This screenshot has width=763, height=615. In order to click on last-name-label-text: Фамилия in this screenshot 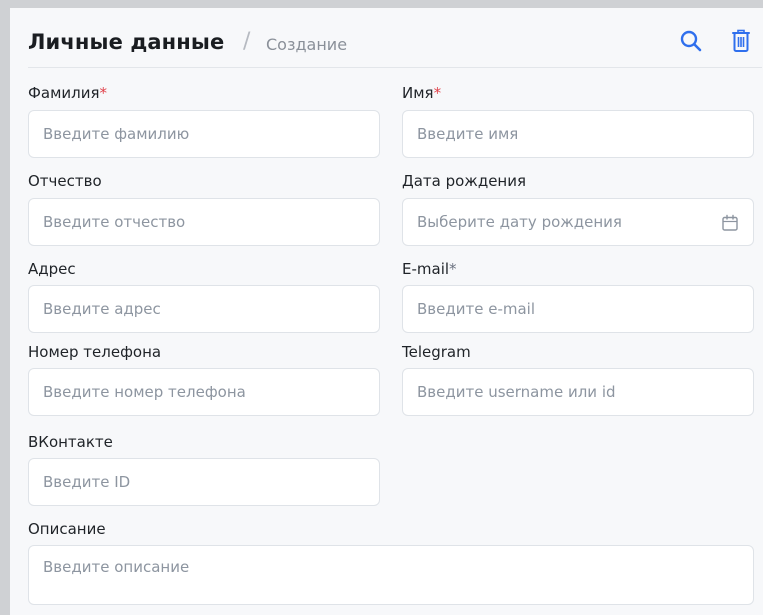, I will do `click(64, 93)`.